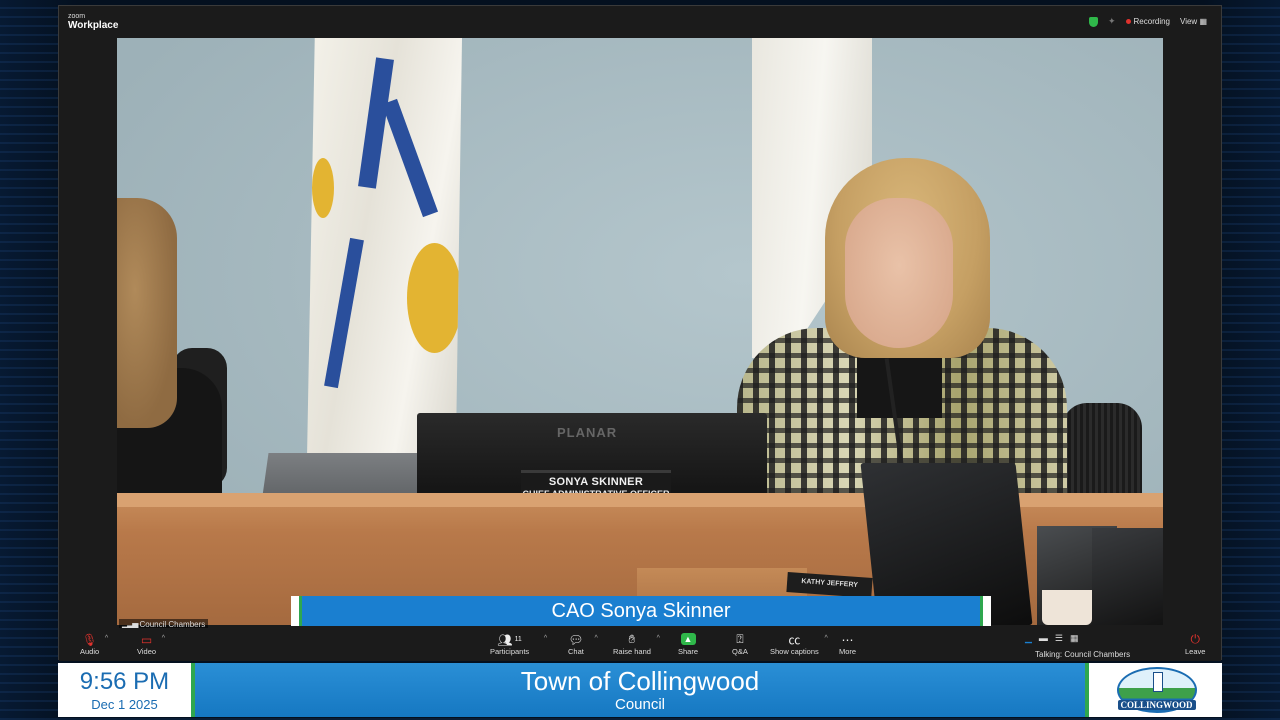  I want to click on raise-hand-label: Raise hand, so click(632, 651).